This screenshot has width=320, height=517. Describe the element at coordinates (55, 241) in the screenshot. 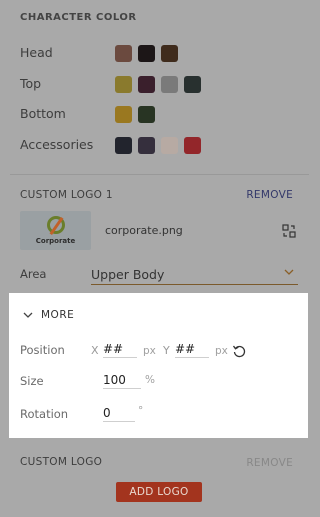

I see `logo-wordmark: Corporate` at that location.